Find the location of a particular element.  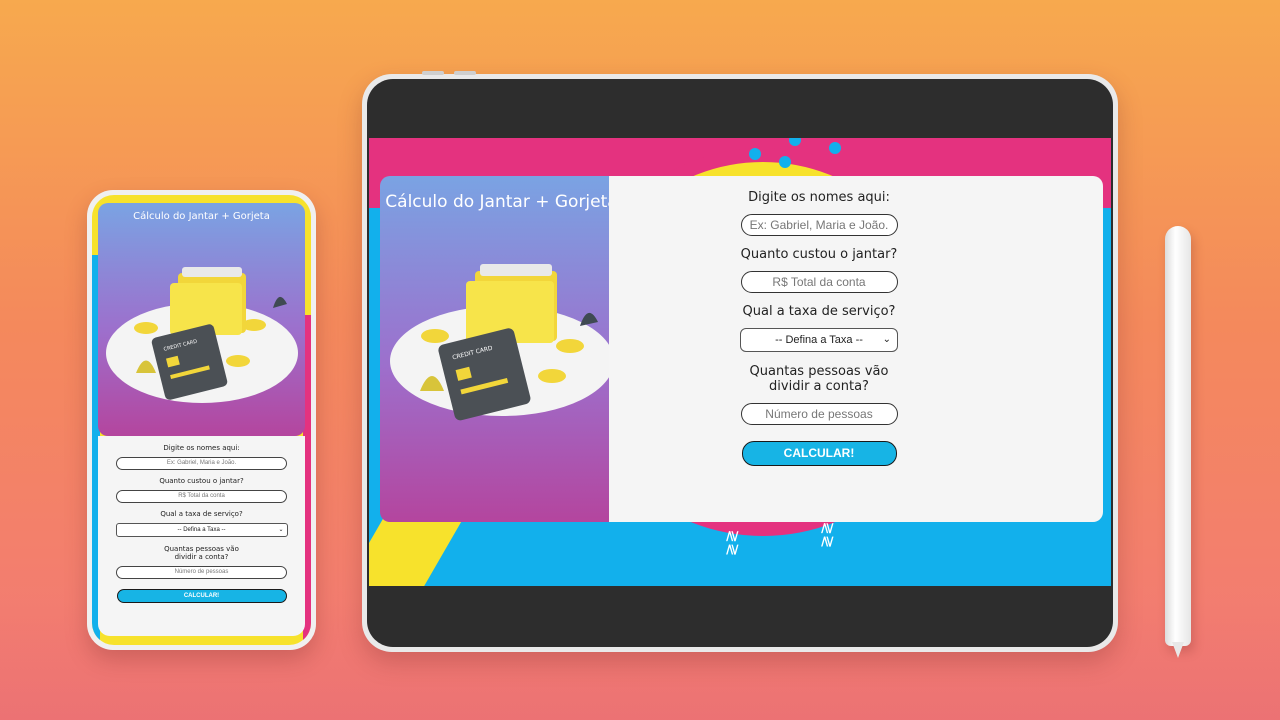

phone-hero-card: Cálculo do Jantar + Gorjeta CREDIT CARD is located at coordinates (201, 319).